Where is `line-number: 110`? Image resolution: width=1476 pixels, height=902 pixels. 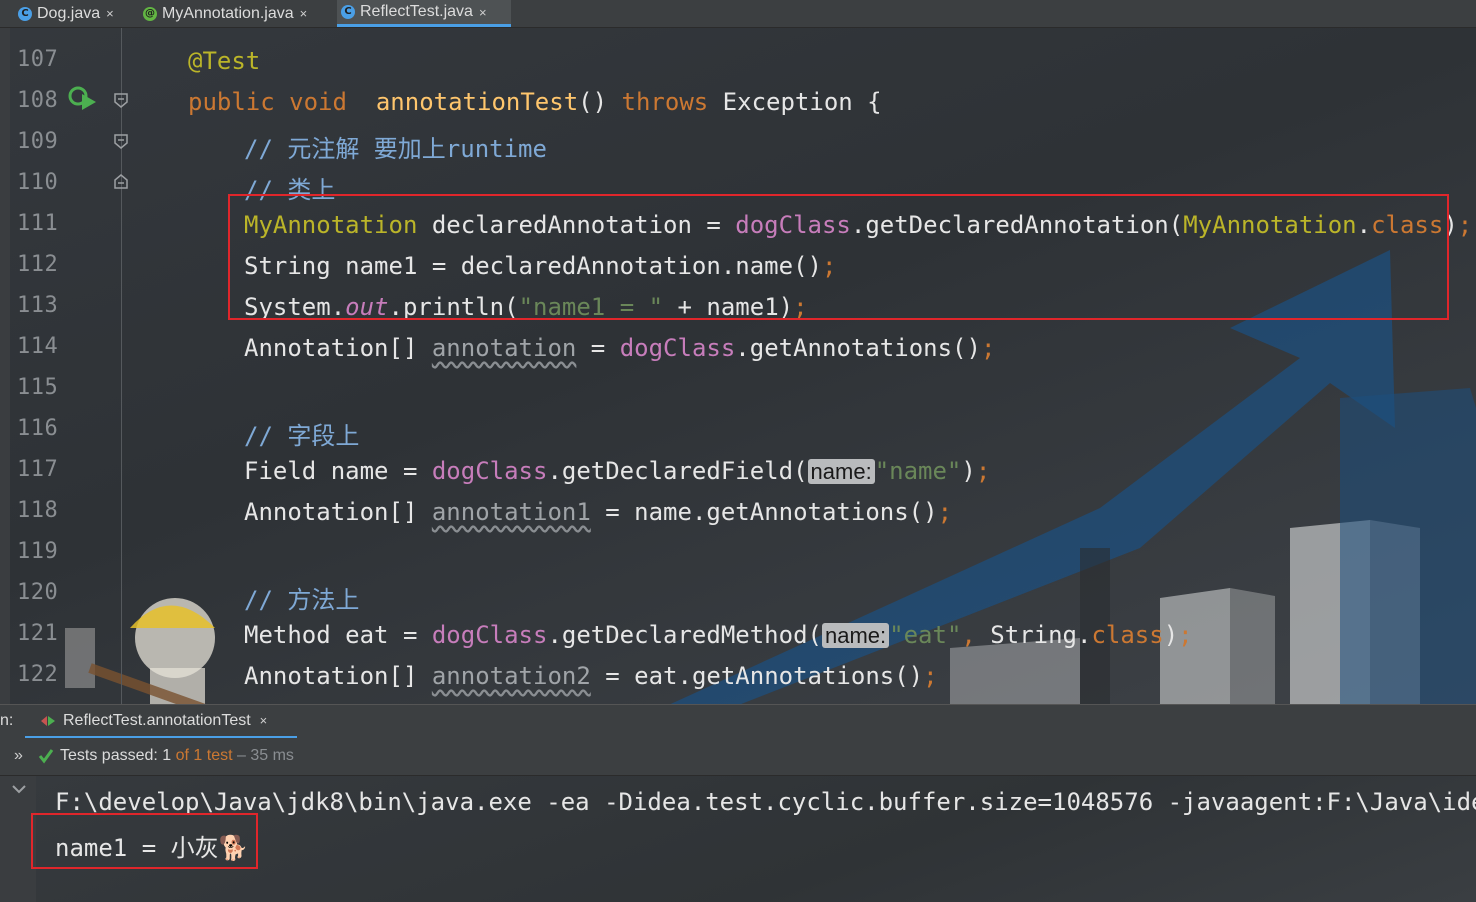
line-number: 110 is located at coordinates (38, 182).